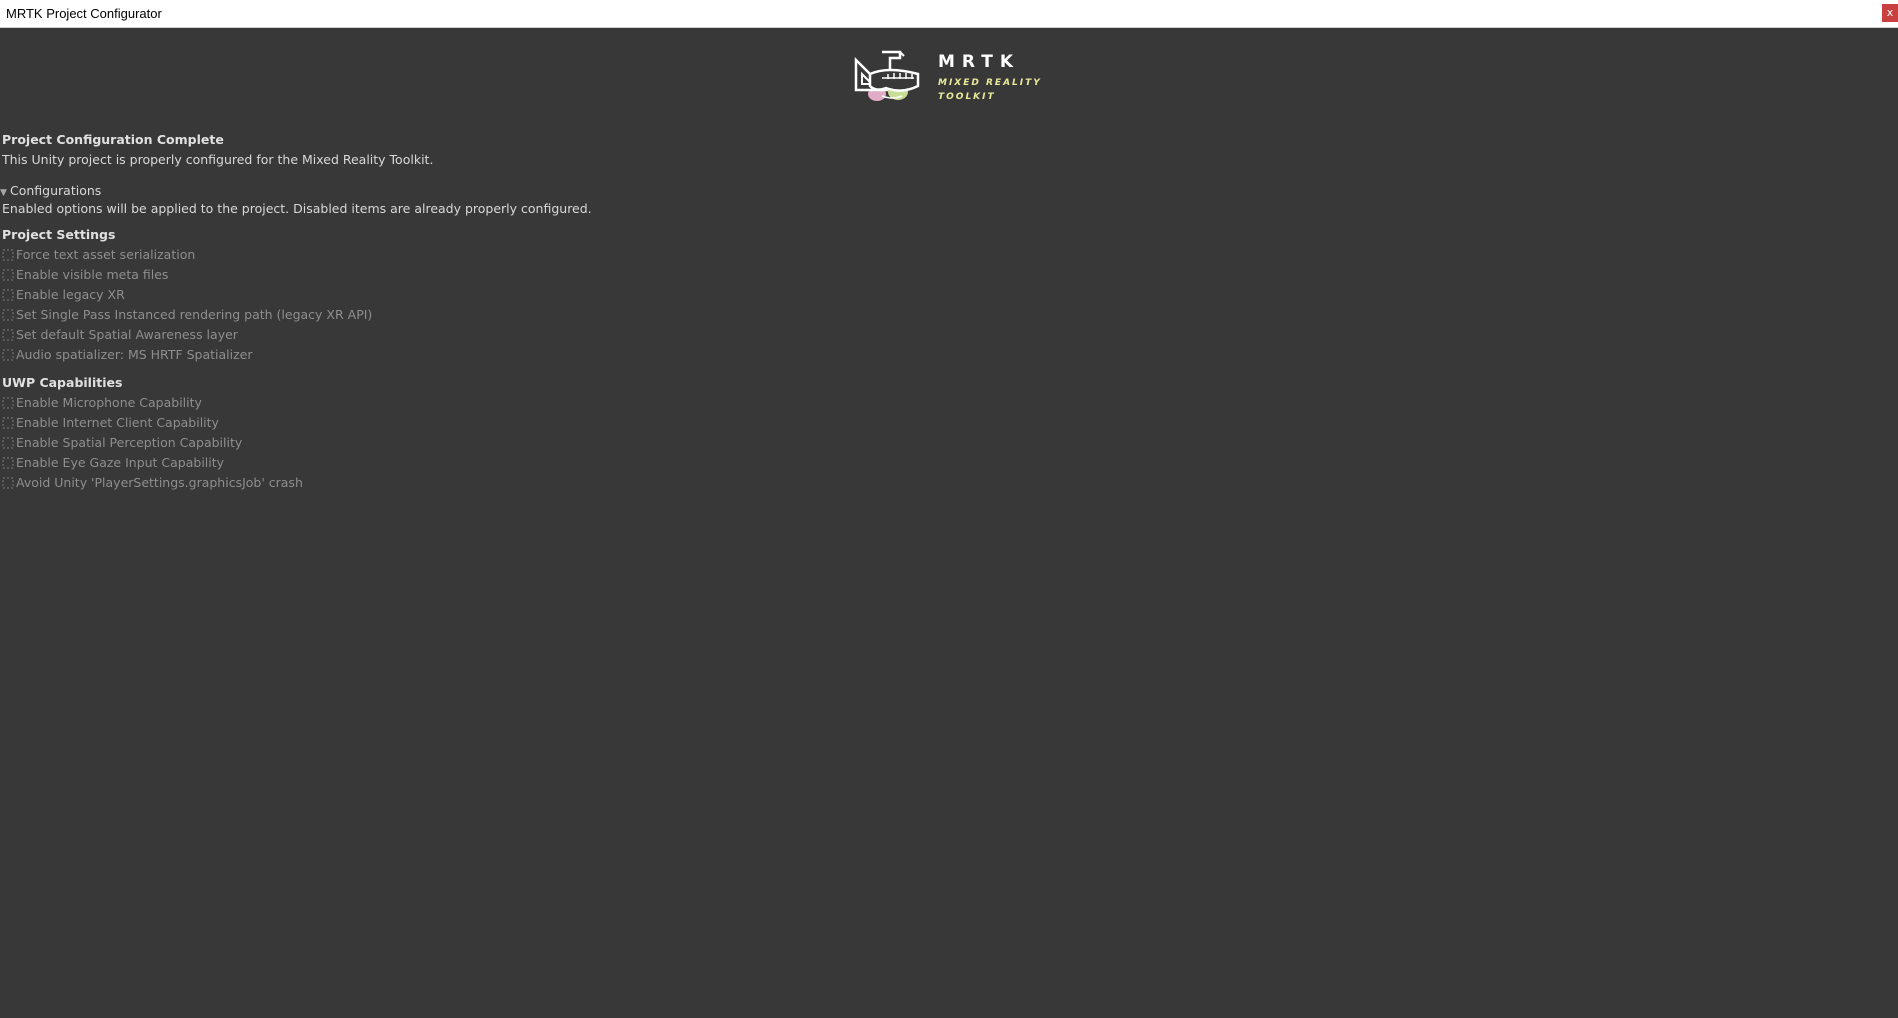 The width and height of the screenshot is (1898, 1018). What do you see at coordinates (979, 62) in the screenshot?
I see `logo-wordmark: MRTK` at bounding box center [979, 62].